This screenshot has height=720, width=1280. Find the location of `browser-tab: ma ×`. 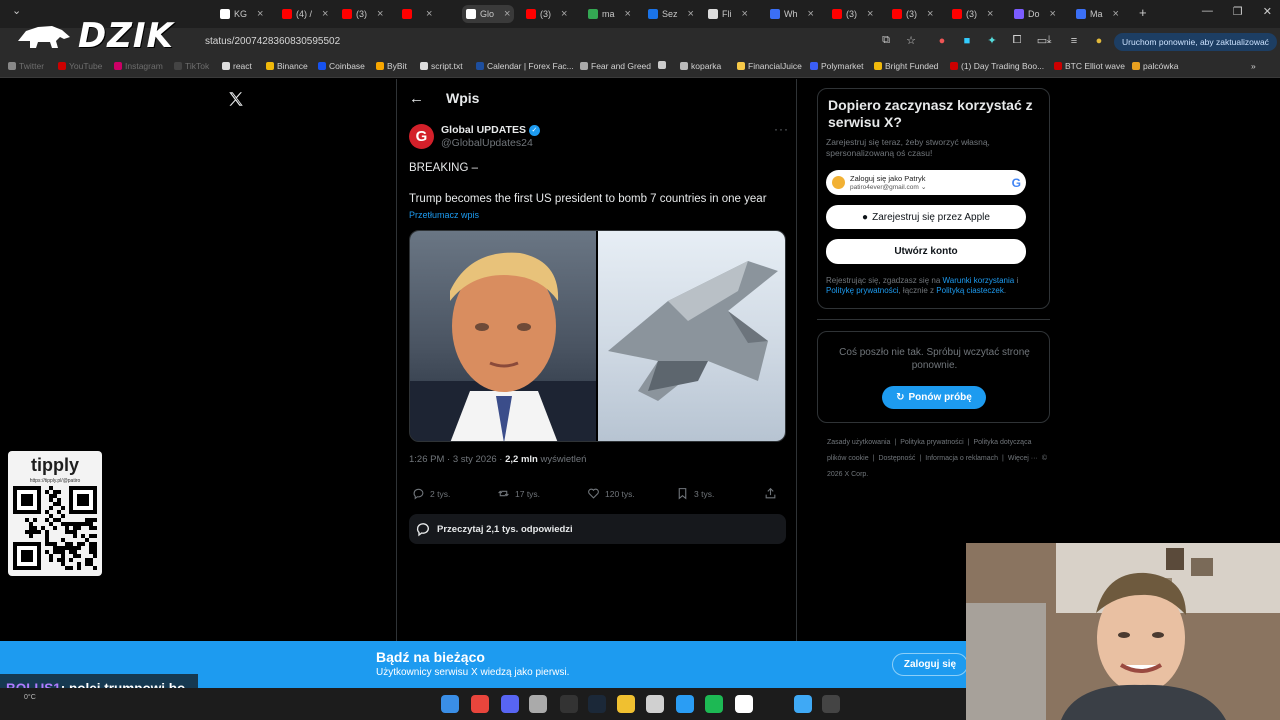

browser-tab: ma × is located at coordinates (609, 14).